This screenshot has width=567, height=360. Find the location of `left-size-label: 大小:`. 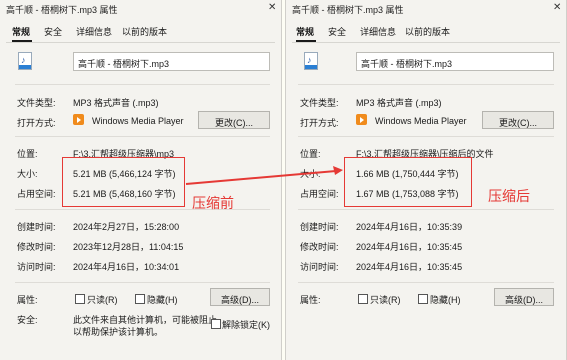

left-size-label: 大小: is located at coordinates (27, 174).